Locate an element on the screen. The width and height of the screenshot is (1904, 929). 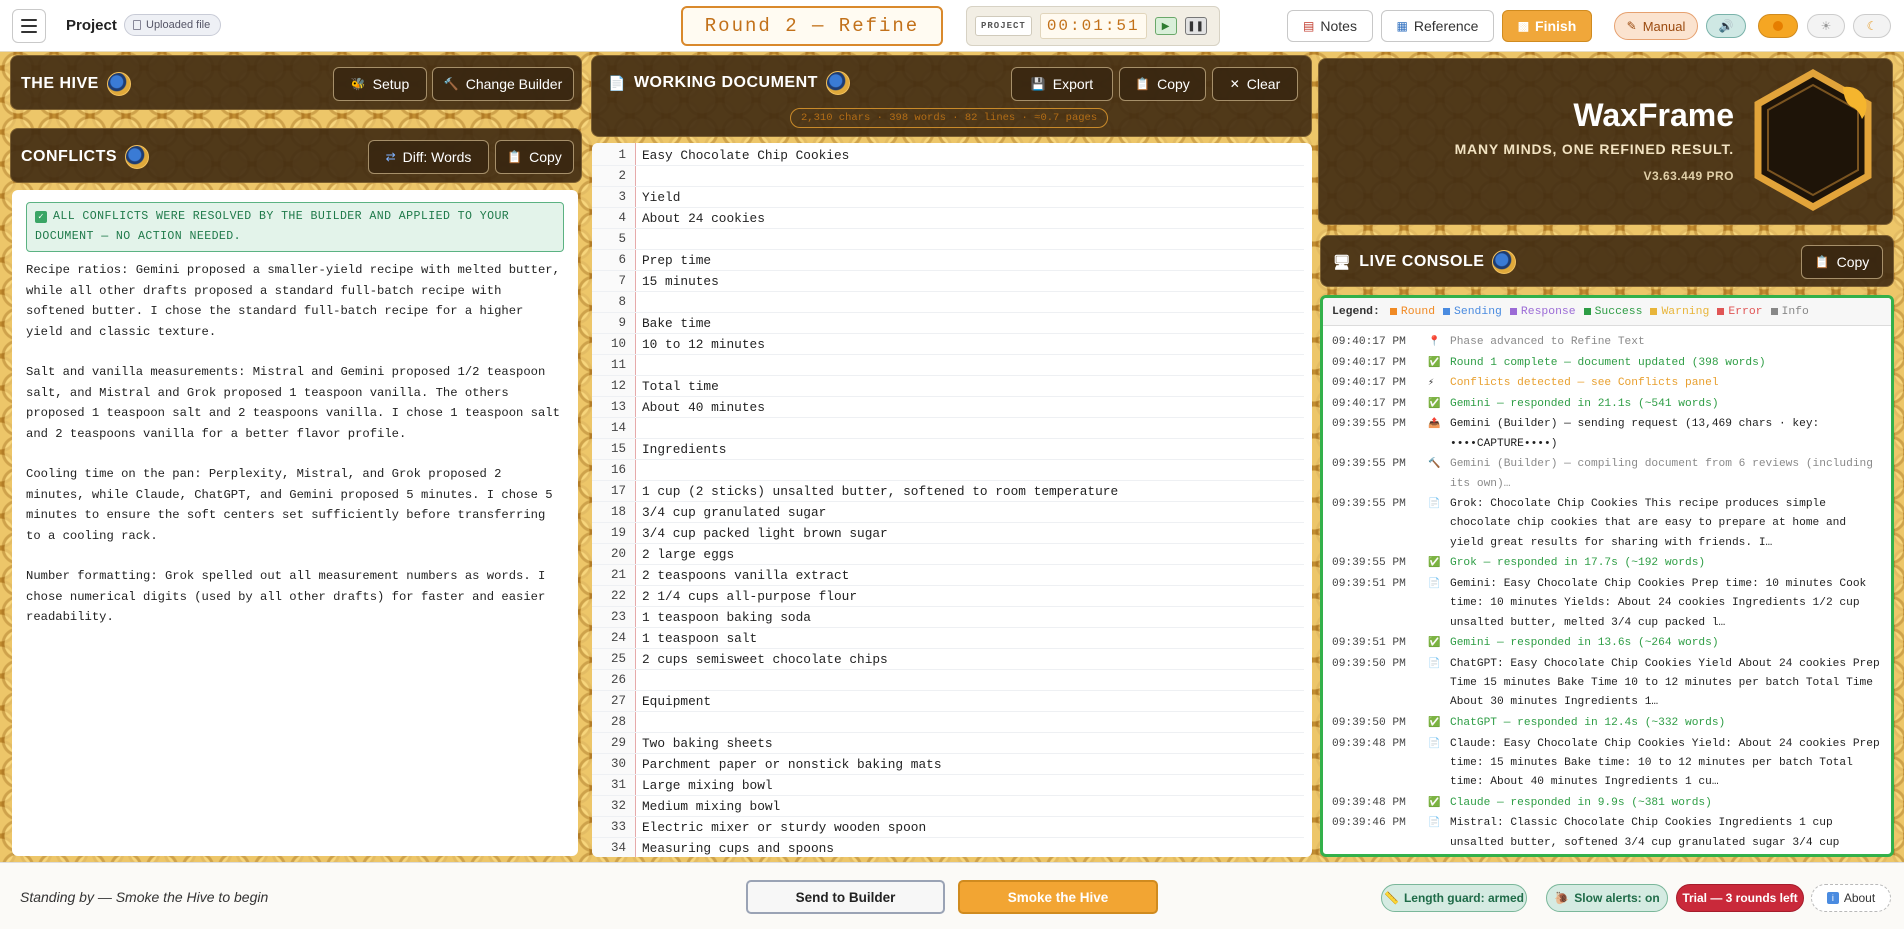
diff-words-button: ⇄ Diff: Words is located at coordinates (428, 157).